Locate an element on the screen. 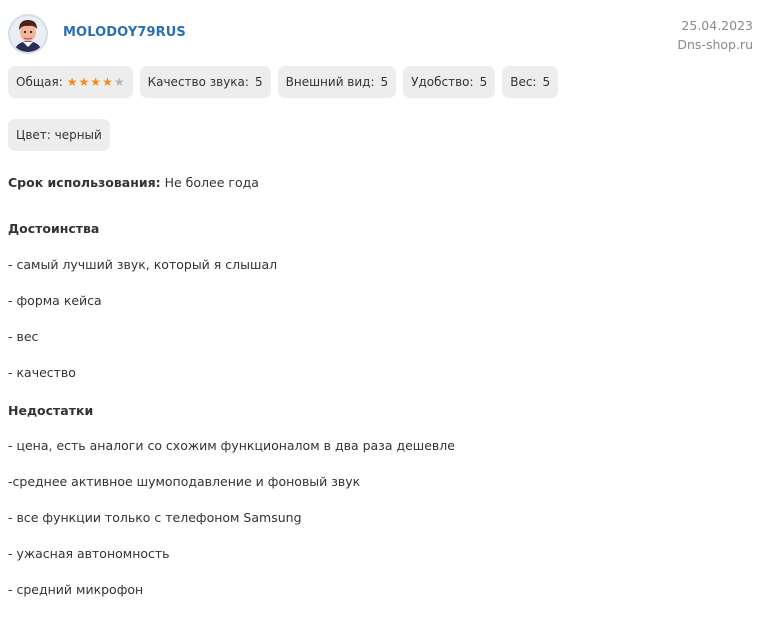 The image size is (759, 621). pros-item: - качество is located at coordinates (42, 372).